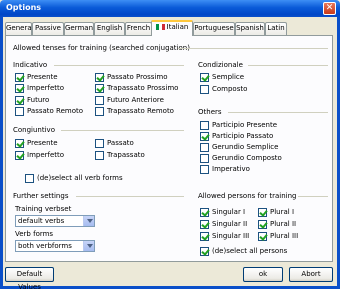  What do you see at coordinates (137, 77) in the screenshot?
I see `checkbox-label: Passato Prossimo` at bounding box center [137, 77].